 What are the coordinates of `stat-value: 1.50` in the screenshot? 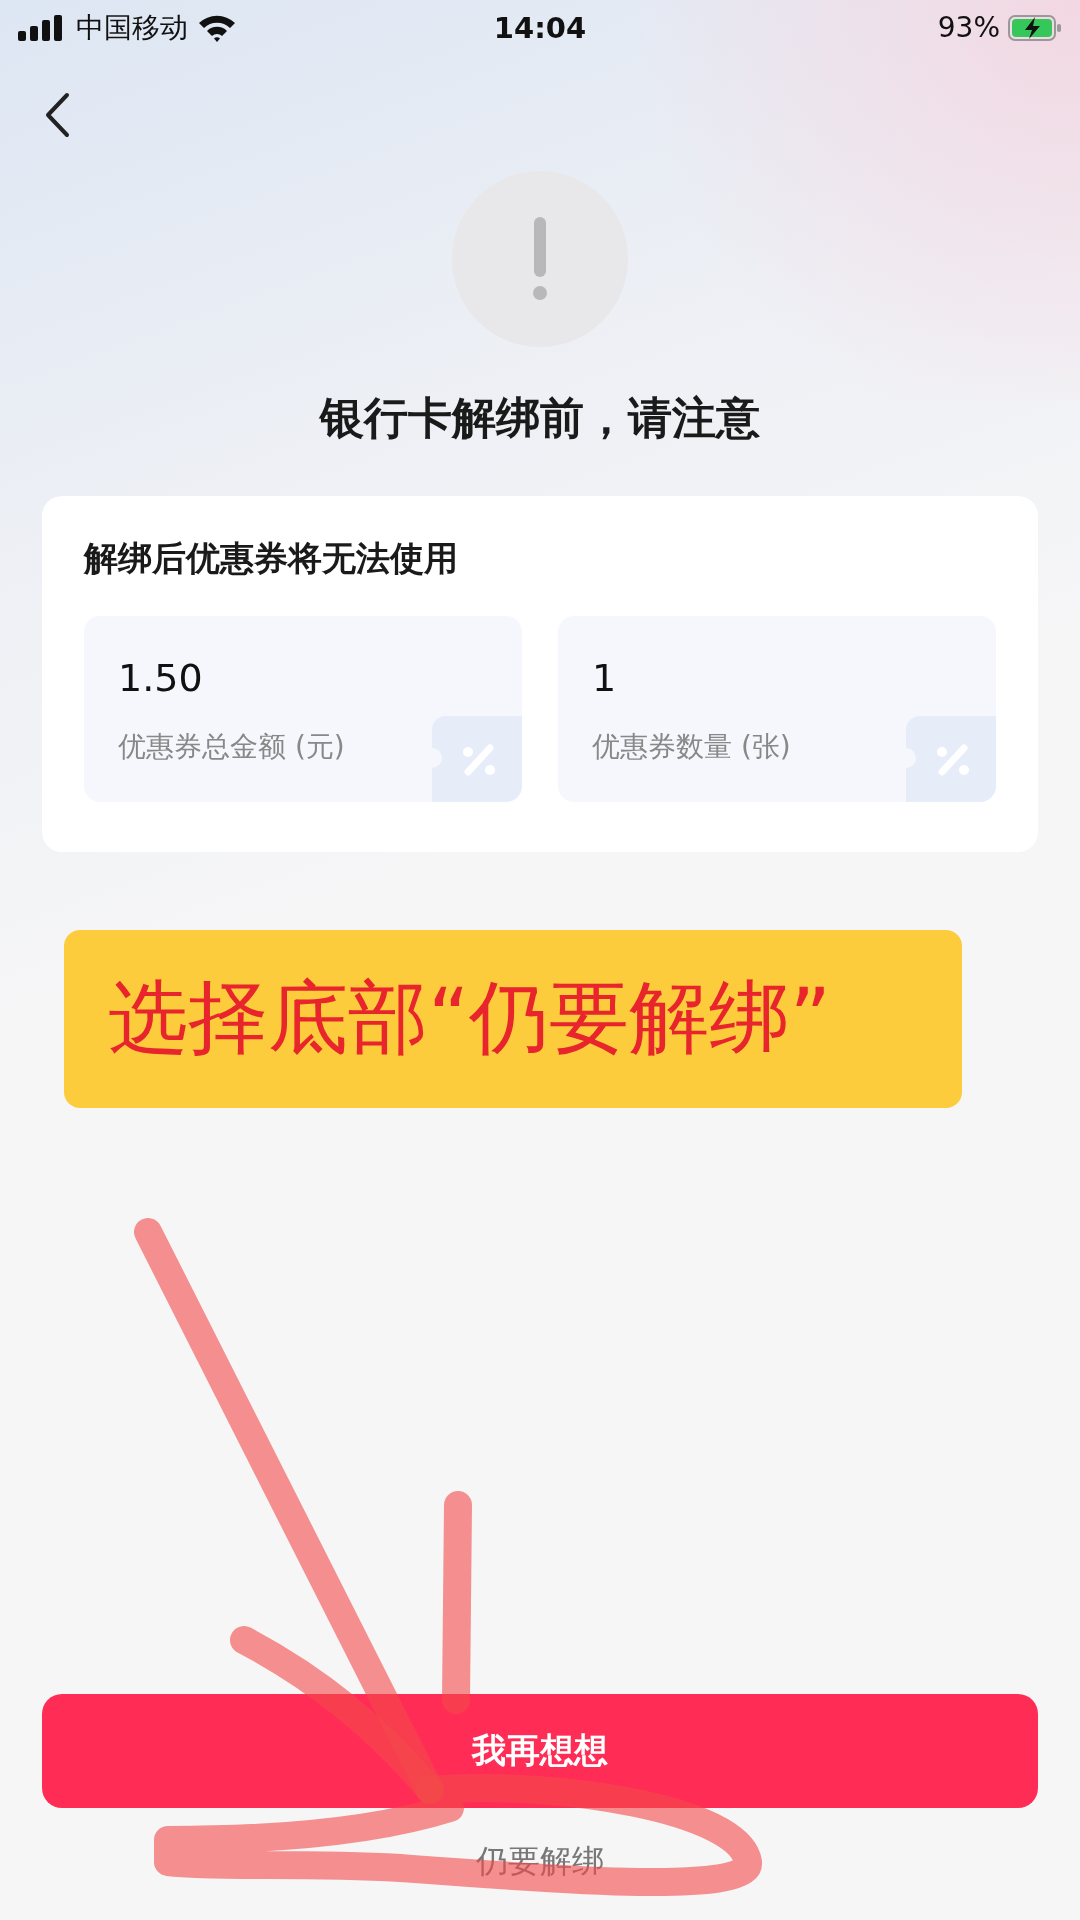 It's located at (161, 678).